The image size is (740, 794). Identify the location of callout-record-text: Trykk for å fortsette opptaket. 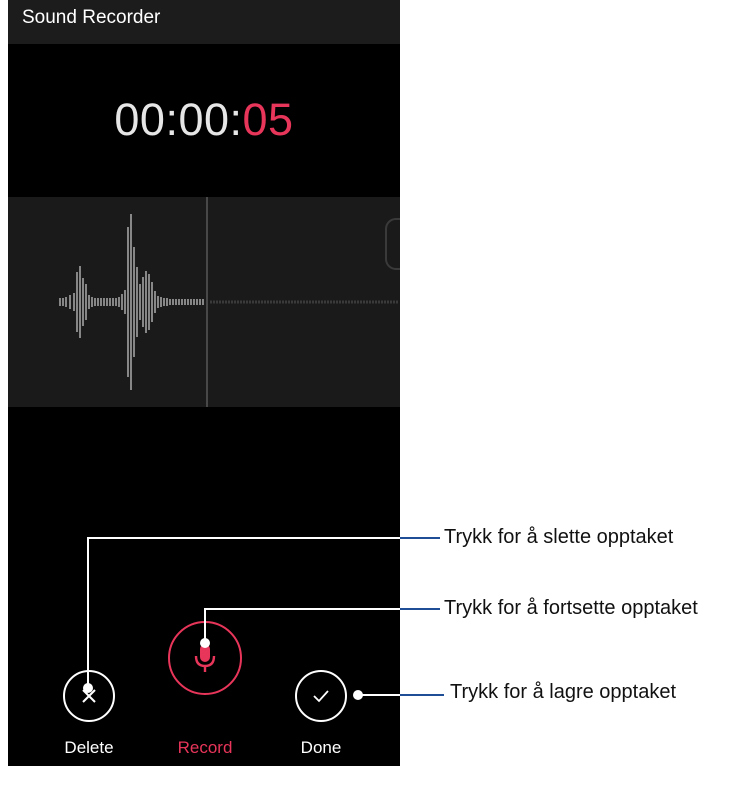
(571, 608).